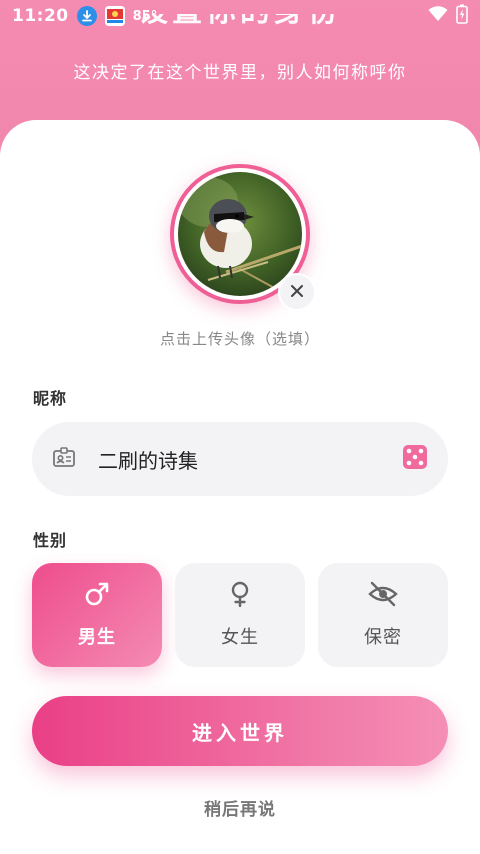 This screenshot has height=854, width=480. What do you see at coordinates (415, 459) in the screenshot?
I see `dice-icon` at bounding box center [415, 459].